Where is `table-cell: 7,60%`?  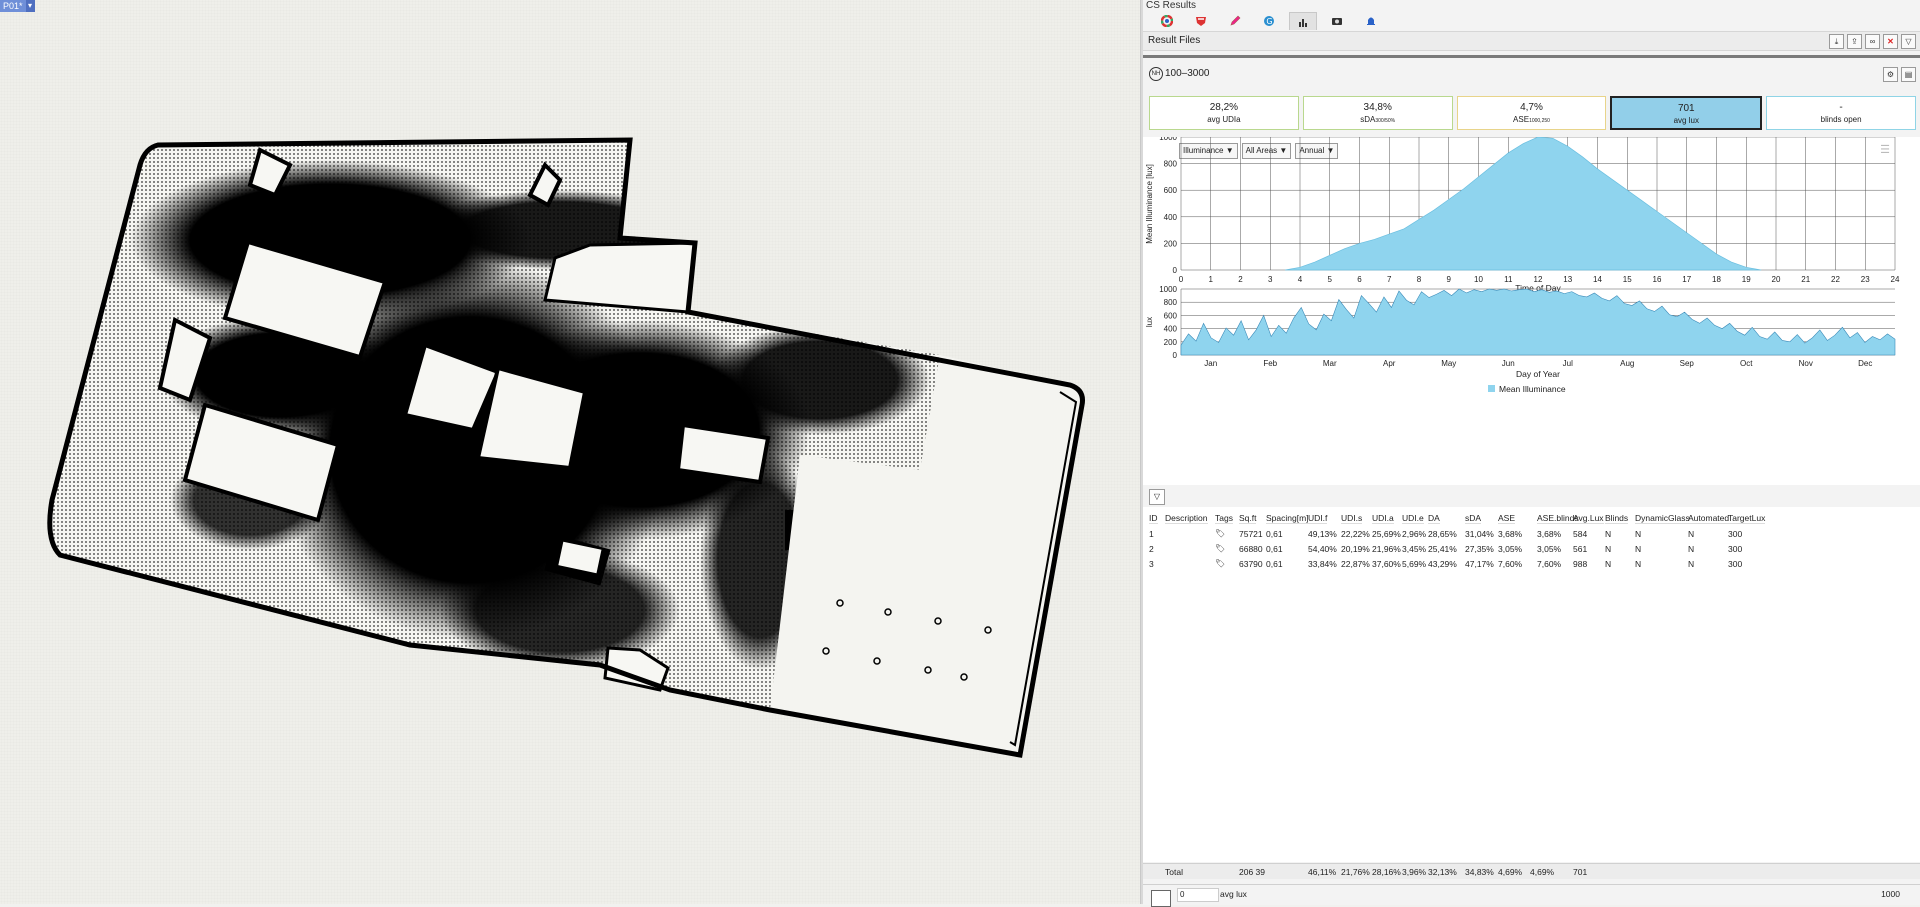
table-cell: 7,60% is located at coordinates (1549, 564).